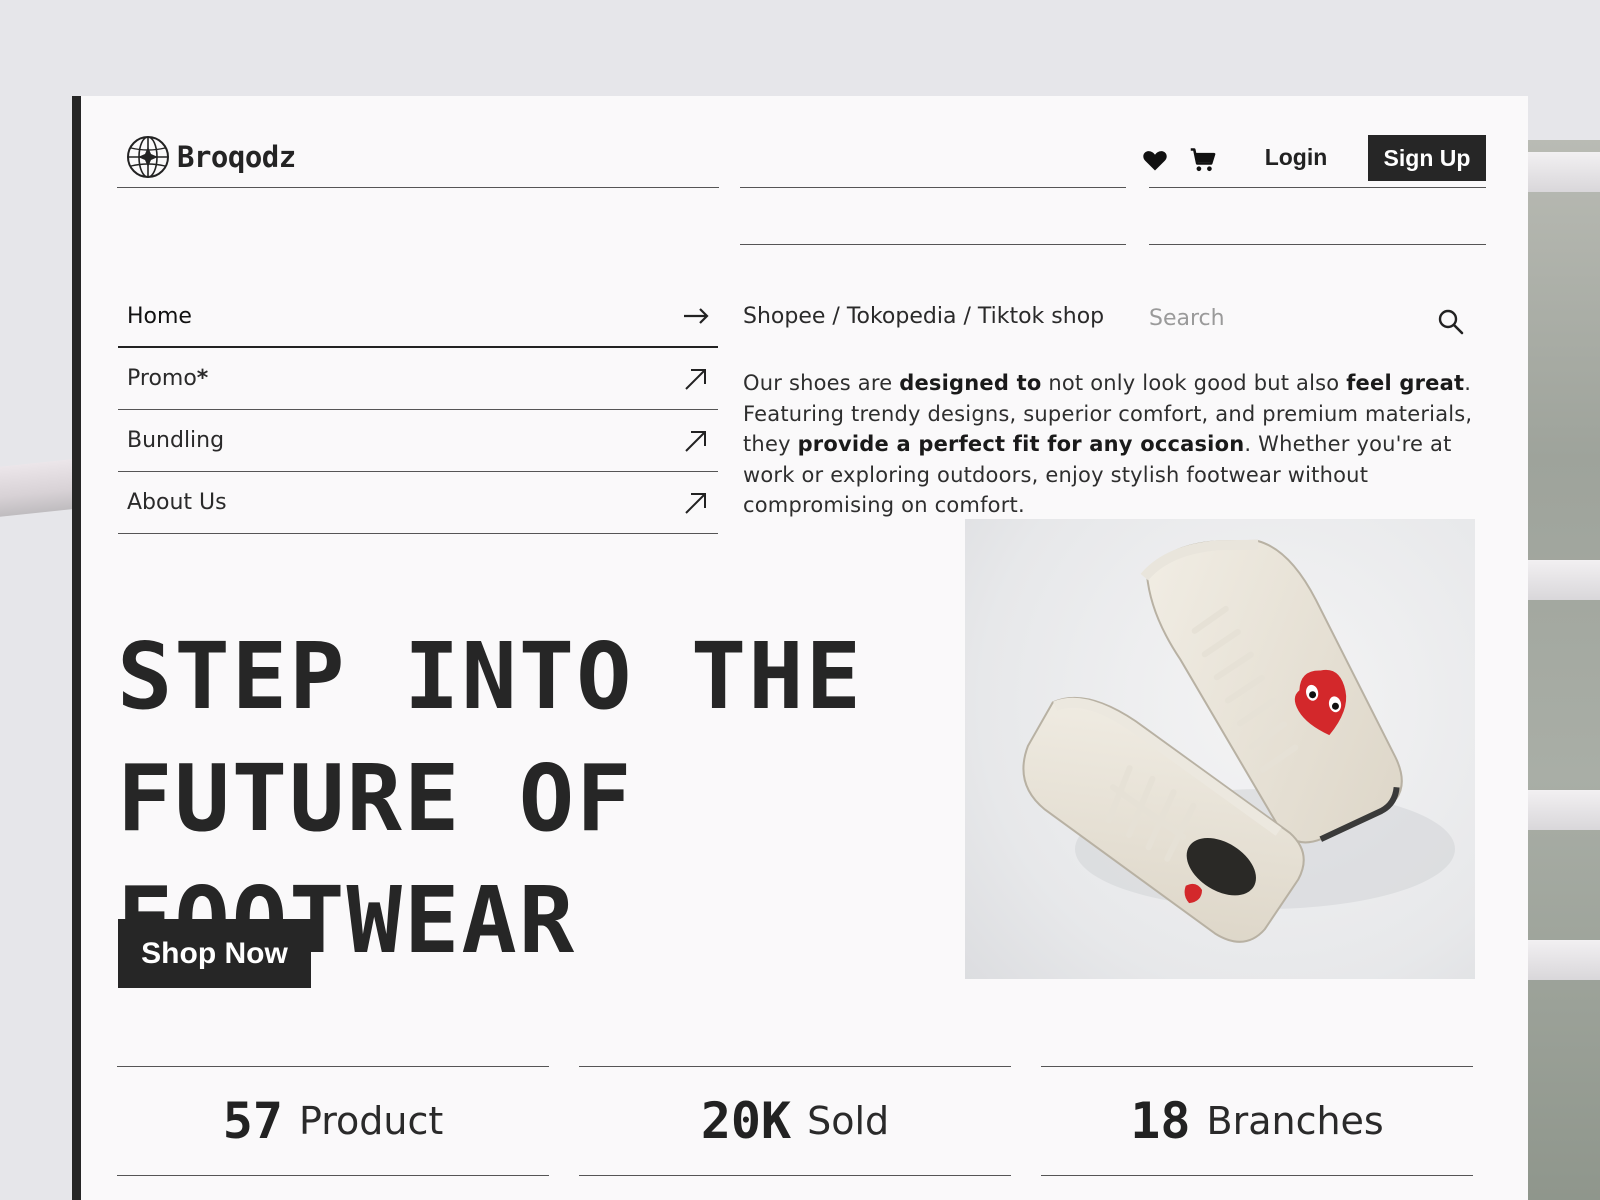 This screenshot has width=1600, height=1200. What do you see at coordinates (148, 157) in the screenshot?
I see `globe-icon` at bounding box center [148, 157].